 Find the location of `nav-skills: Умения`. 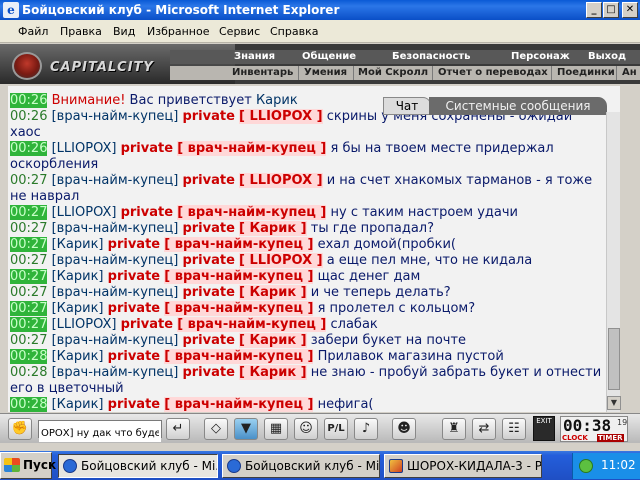

nav-skills: Умения is located at coordinates (325, 73).